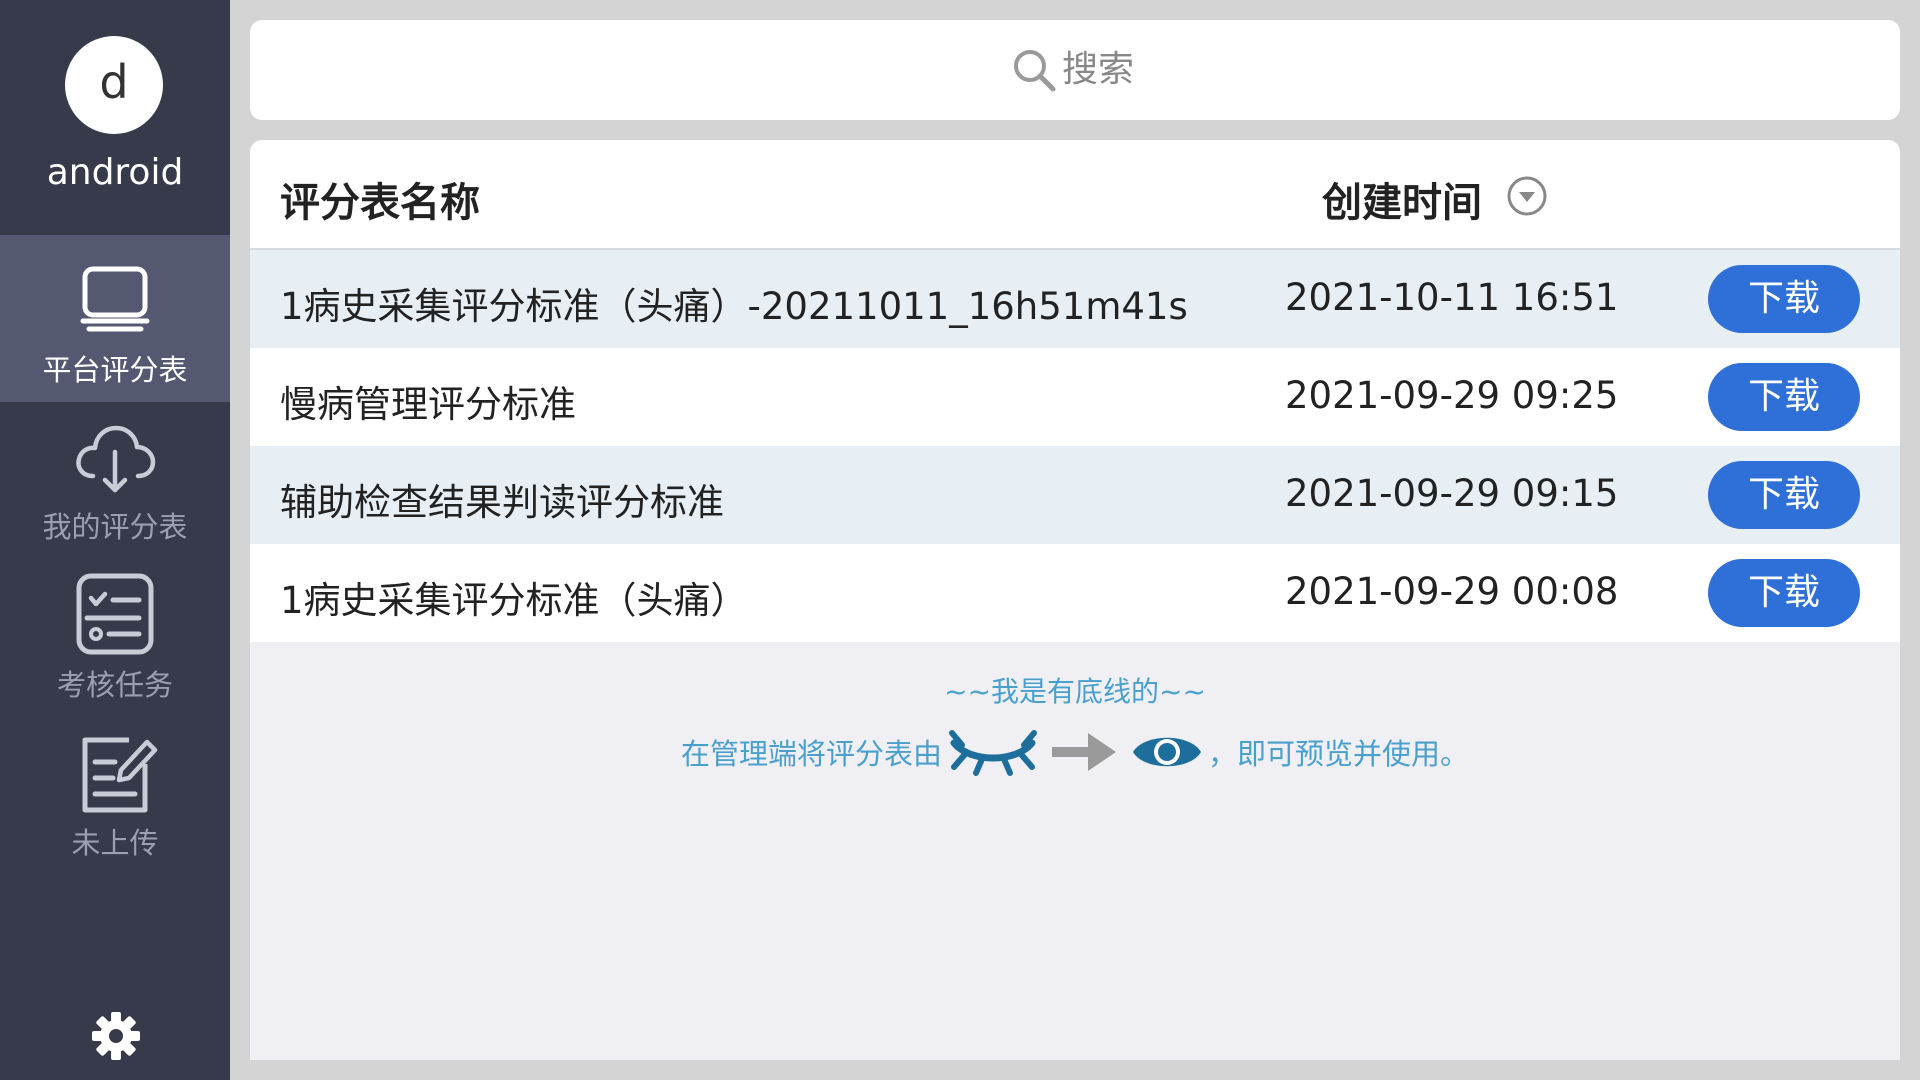  What do you see at coordinates (1167, 752) in the screenshot?
I see `eye-open-icon` at bounding box center [1167, 752].